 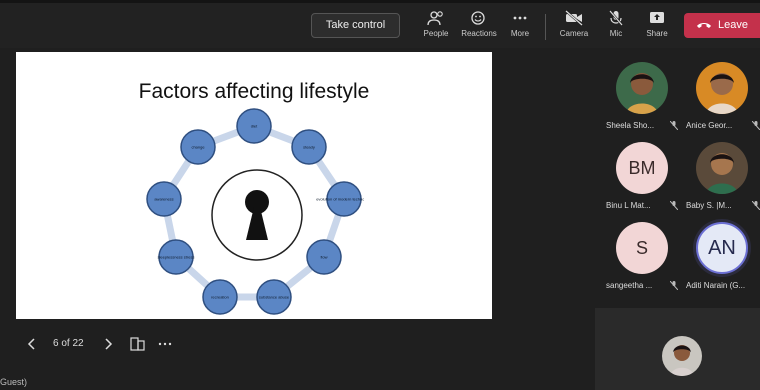 I want to click on share-icon, so click(x=657, y=17).